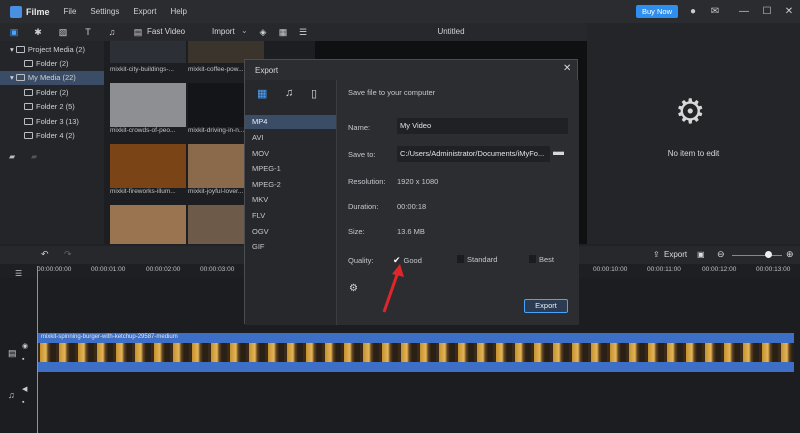 Image resolution: width=800 pixels, height=433 pixels. I want to click on format-mkv: MKV, so click(290, 200).